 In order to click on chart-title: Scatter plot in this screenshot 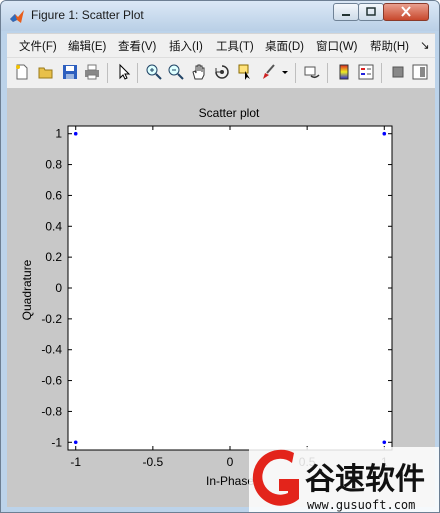, I will do `click(229, 113)`.